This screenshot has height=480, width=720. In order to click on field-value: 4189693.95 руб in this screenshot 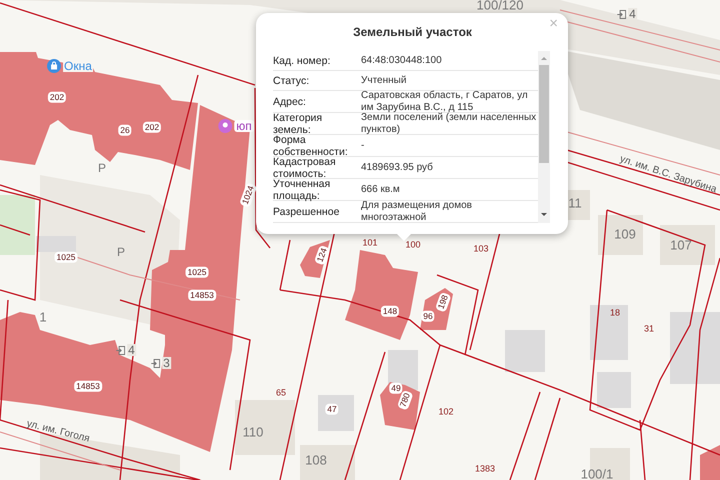, I will do `click(397, 168)`.